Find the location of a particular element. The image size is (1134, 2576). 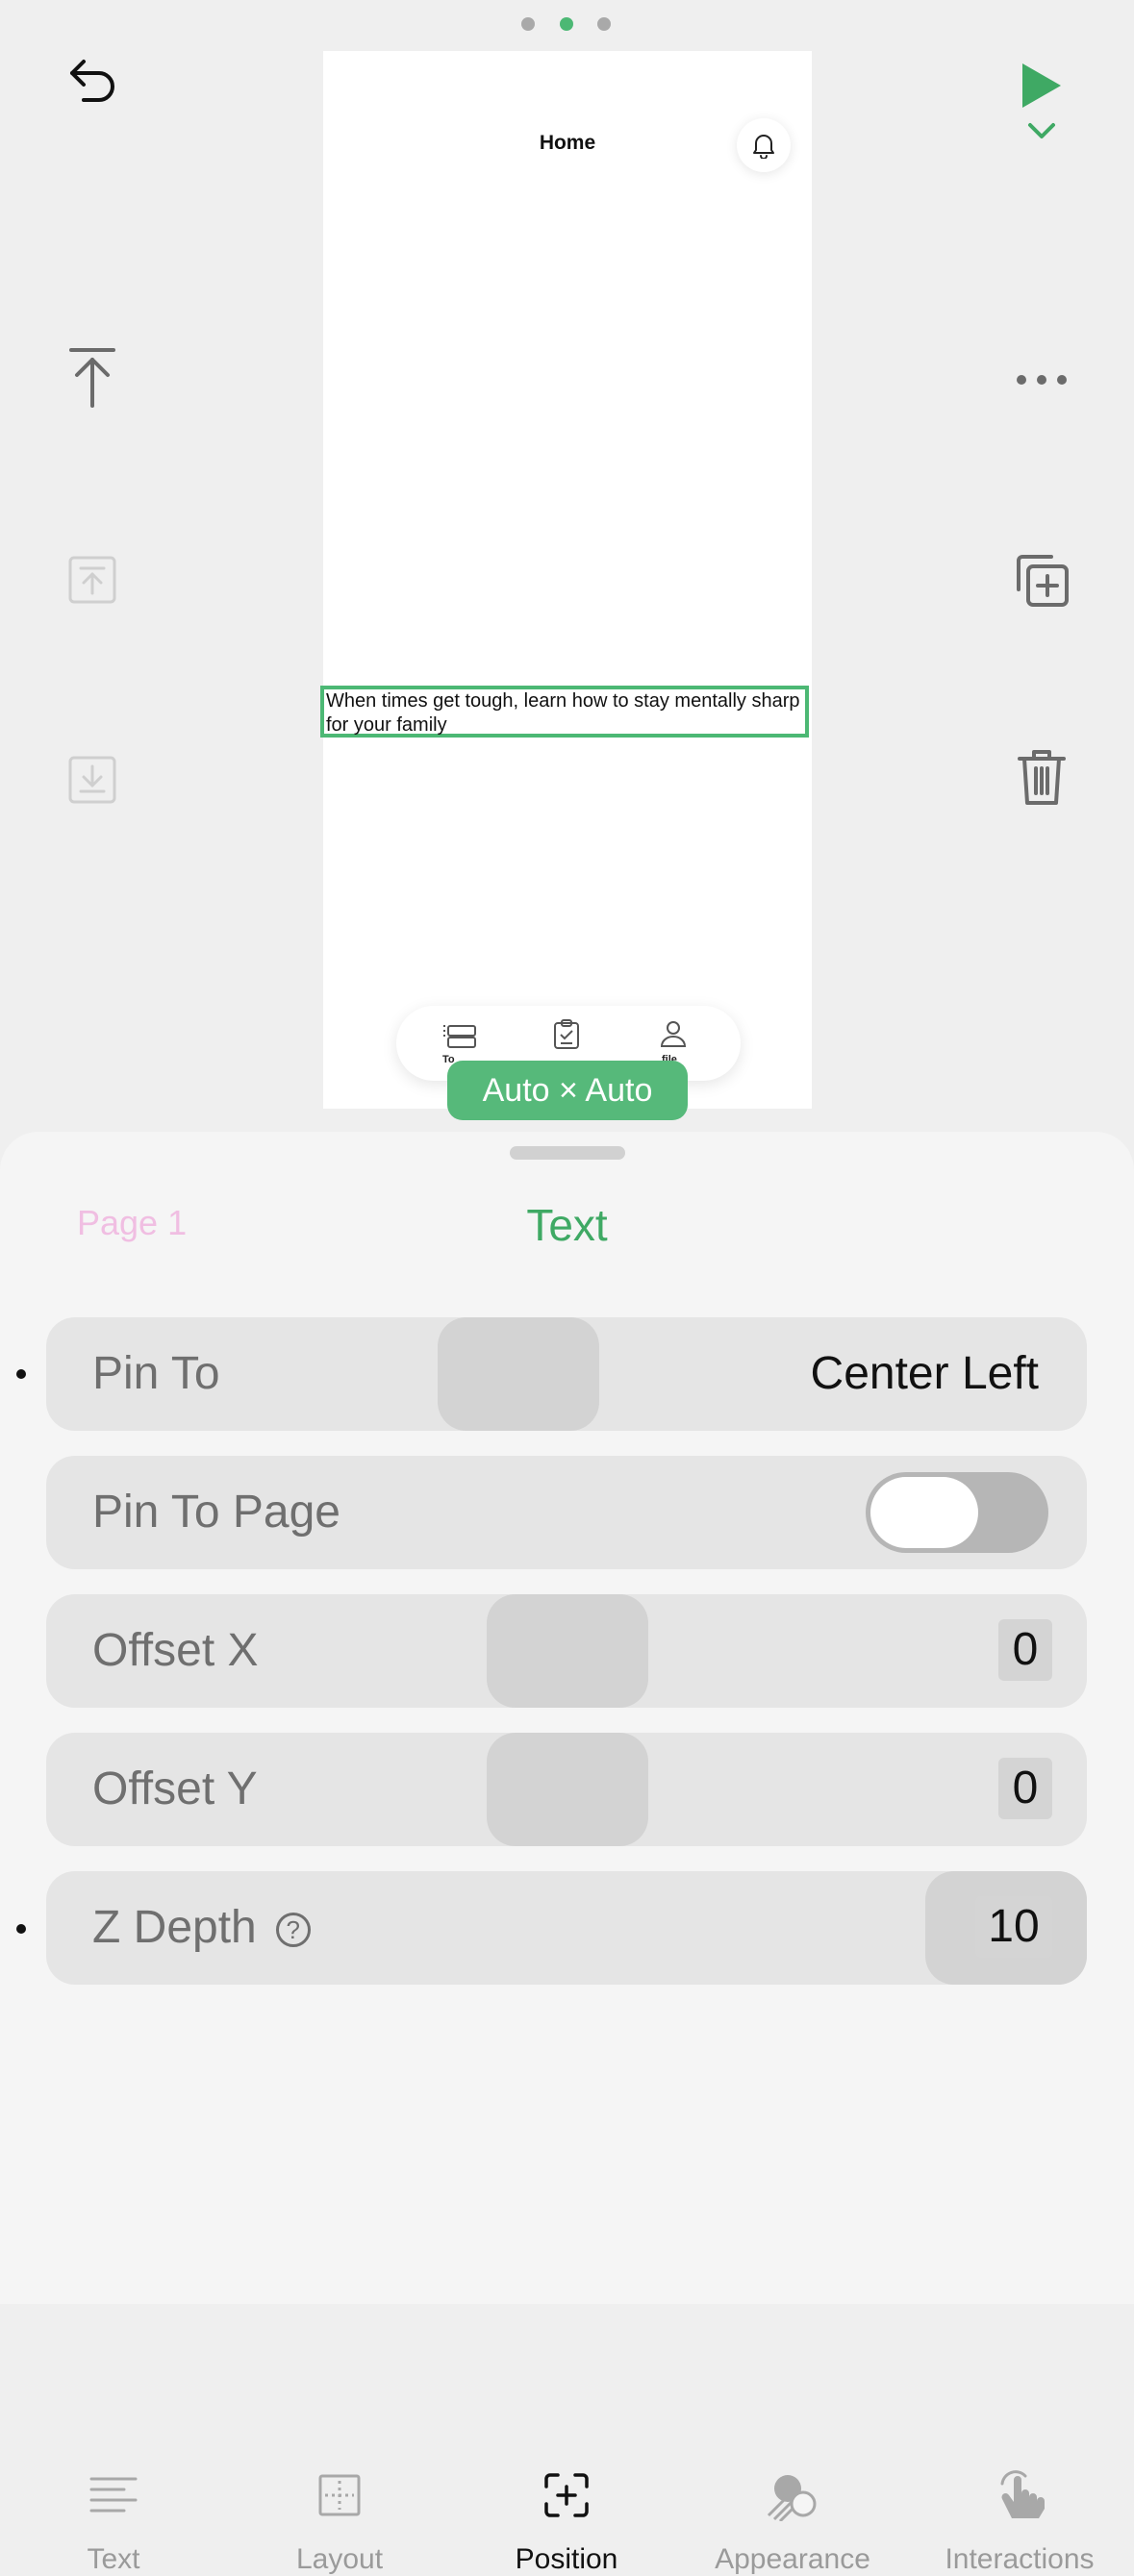

toggle-thumb is located at coordinates (924, 1512).